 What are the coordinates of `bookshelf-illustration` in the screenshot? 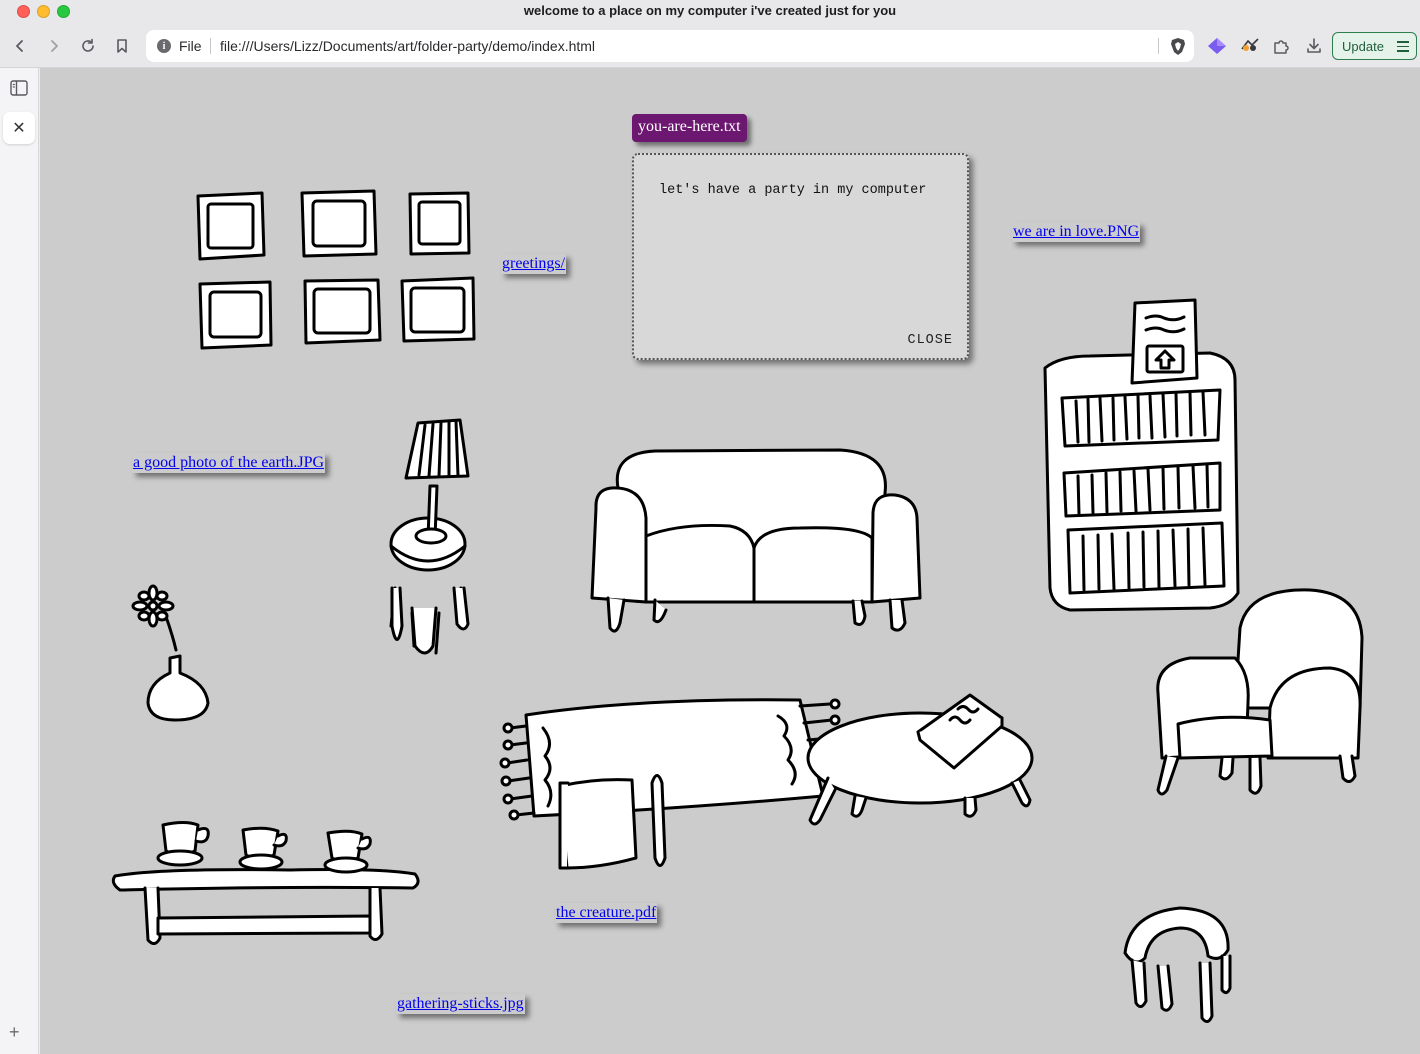 It's located at (1141, 455).